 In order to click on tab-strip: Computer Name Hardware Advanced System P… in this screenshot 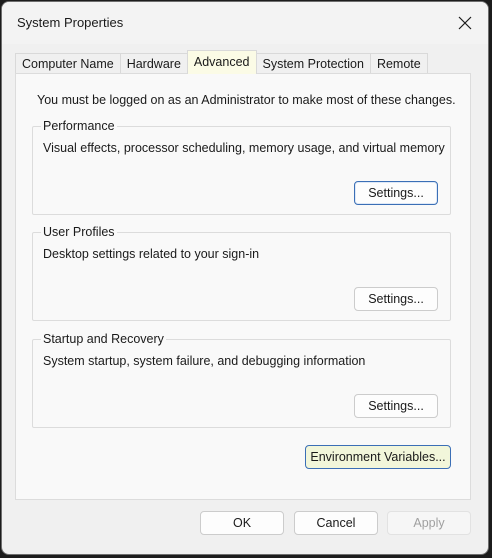, I will do `click(221, 62)`.